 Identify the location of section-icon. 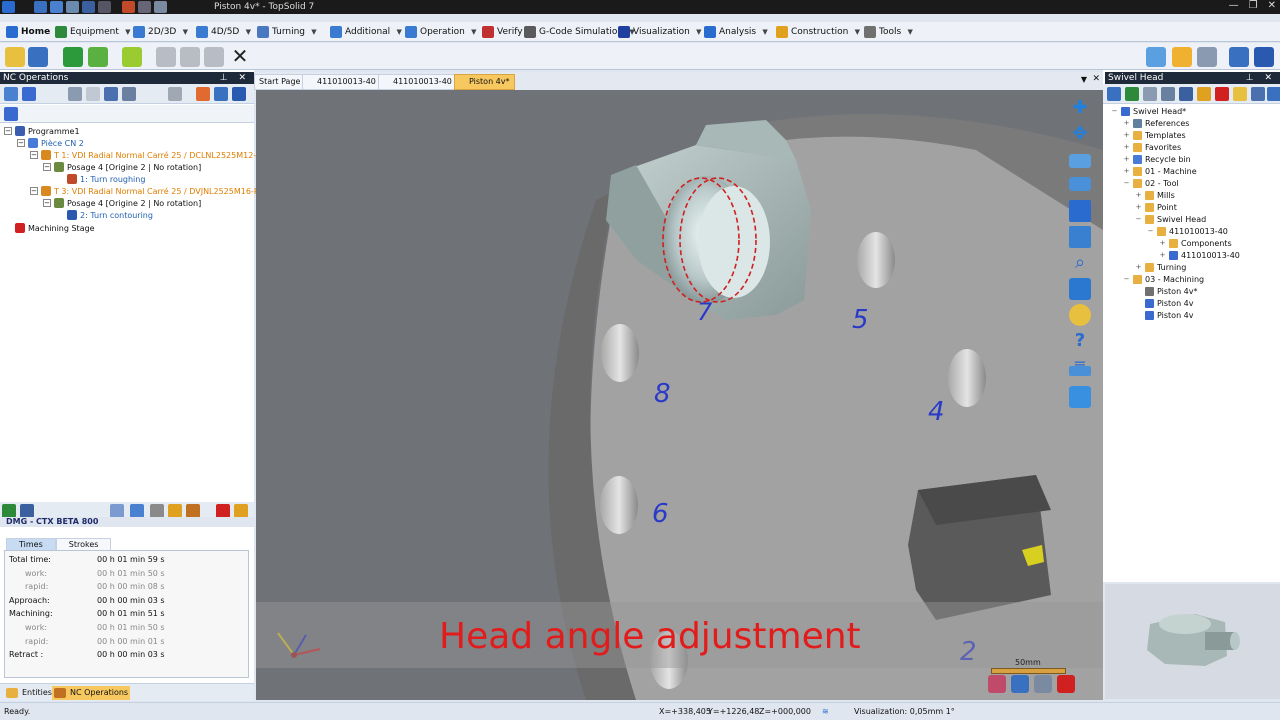
(1080, 397).